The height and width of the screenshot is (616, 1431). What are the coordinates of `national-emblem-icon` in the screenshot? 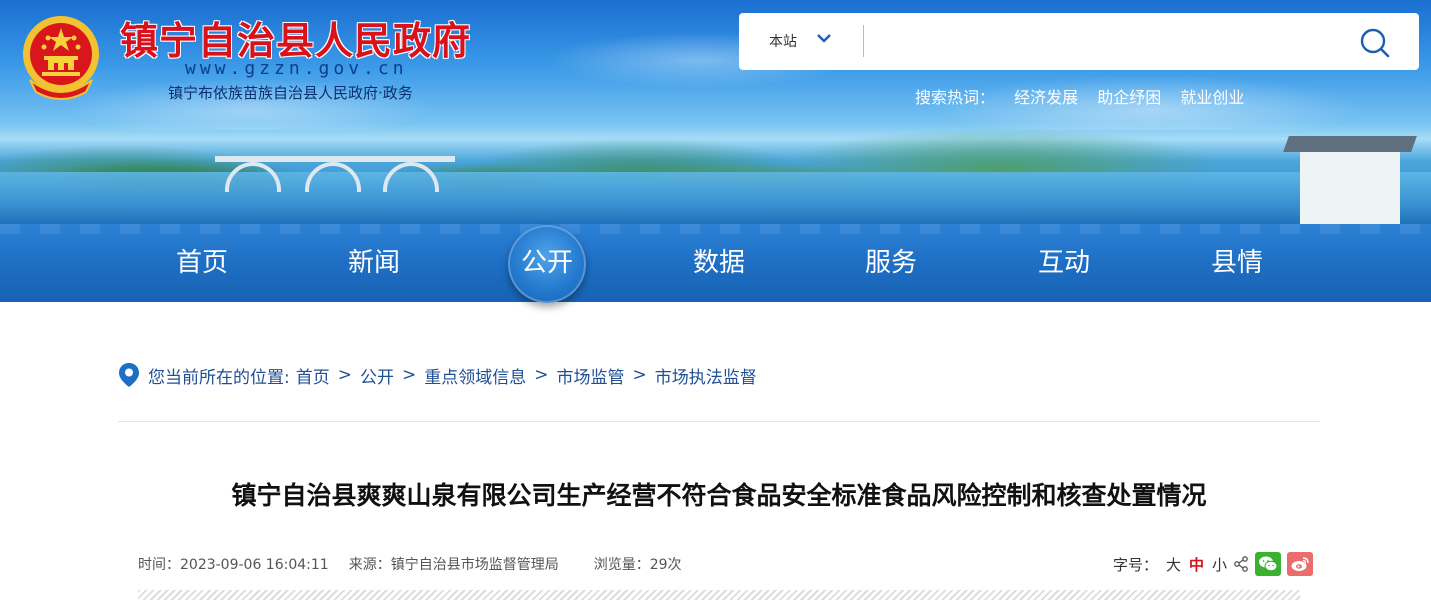 It's located at (61, 58).